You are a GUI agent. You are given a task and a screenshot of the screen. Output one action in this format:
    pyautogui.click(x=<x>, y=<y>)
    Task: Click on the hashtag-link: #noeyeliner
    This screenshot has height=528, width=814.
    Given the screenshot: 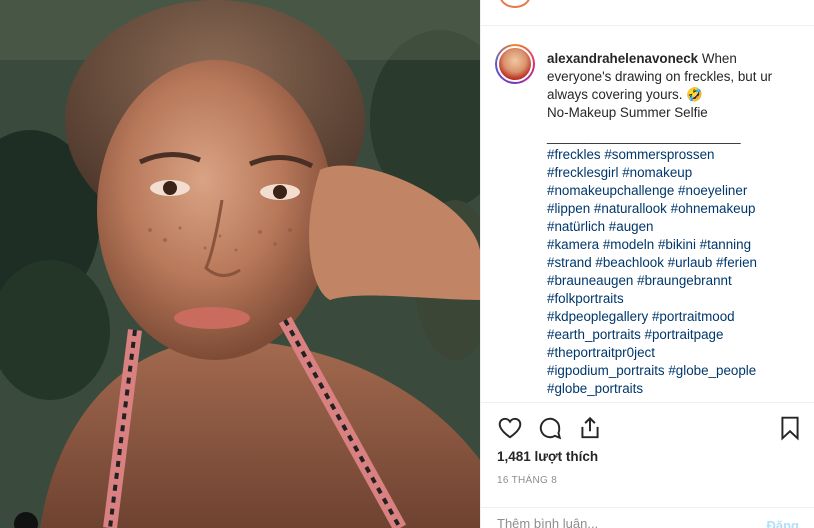 What is the action you would take?
    pyautogui.click(x=712, y=190)
    